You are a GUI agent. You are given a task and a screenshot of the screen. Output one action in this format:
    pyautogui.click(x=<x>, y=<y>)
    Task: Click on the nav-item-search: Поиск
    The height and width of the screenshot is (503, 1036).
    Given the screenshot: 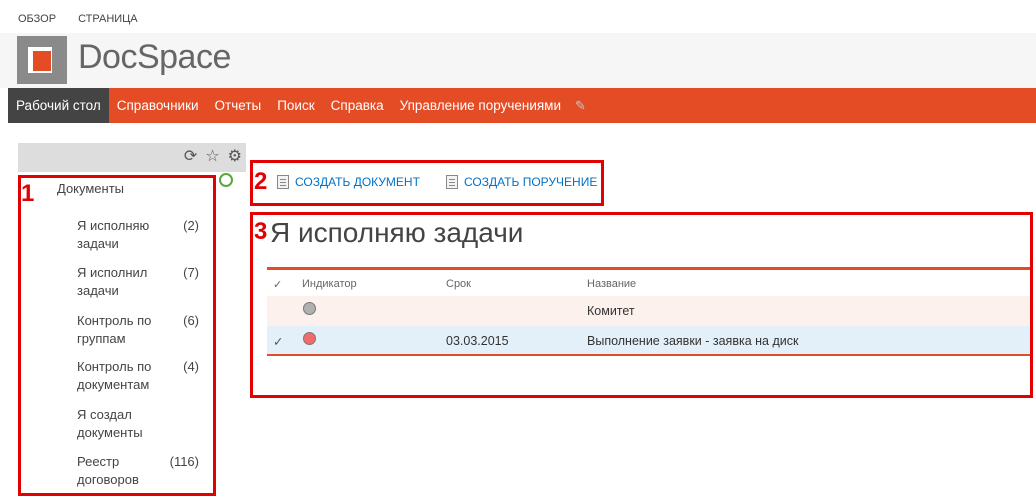 What is the action you would take?
    pyautogui.click(x=295, y=105)
    